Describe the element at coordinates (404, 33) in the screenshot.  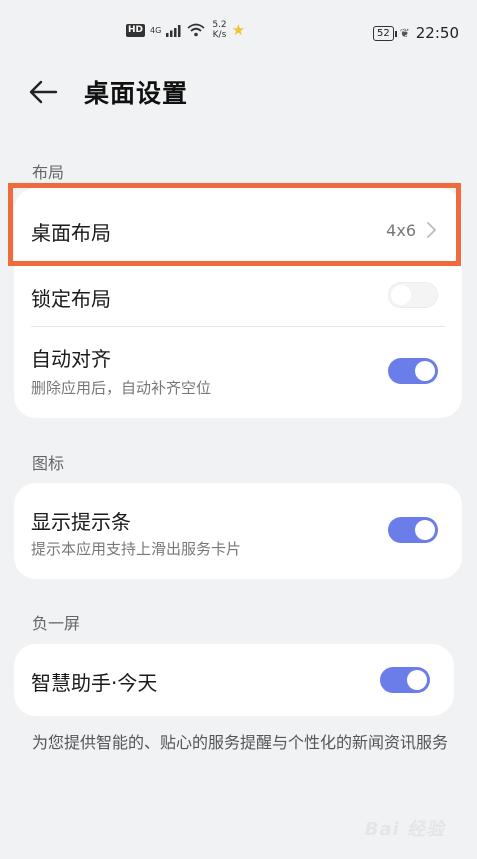
I see `leaf-icon: ❦` at that location.